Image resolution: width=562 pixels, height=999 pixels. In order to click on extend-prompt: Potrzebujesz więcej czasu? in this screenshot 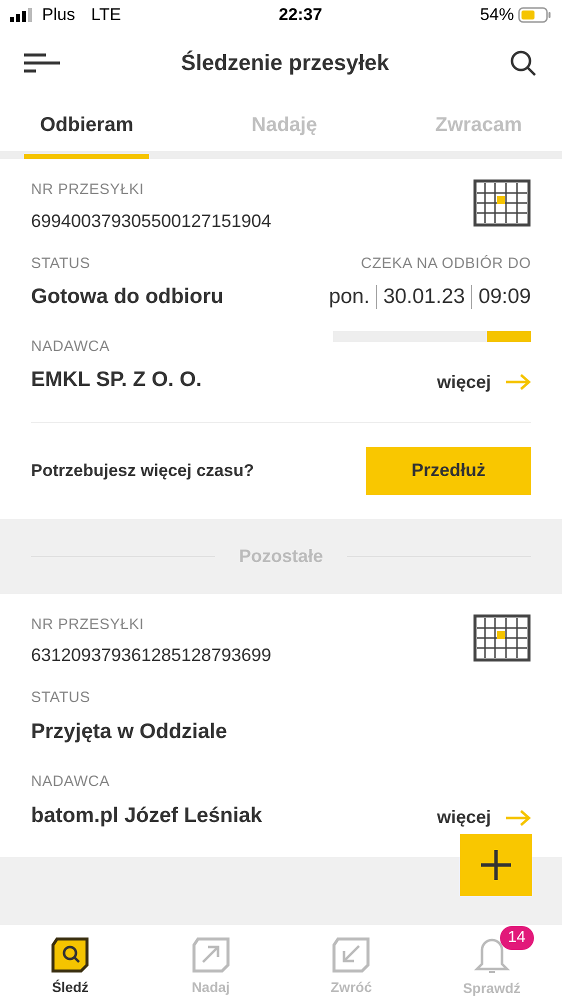, I will do `click(142, 471)`.